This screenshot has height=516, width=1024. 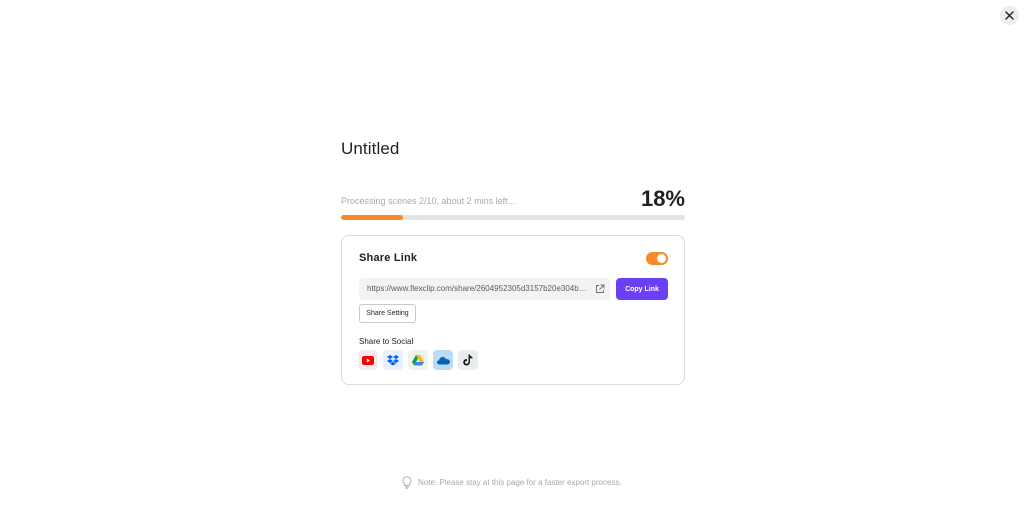 I want to click on onedrive-icon, so click(x=443, y=360).